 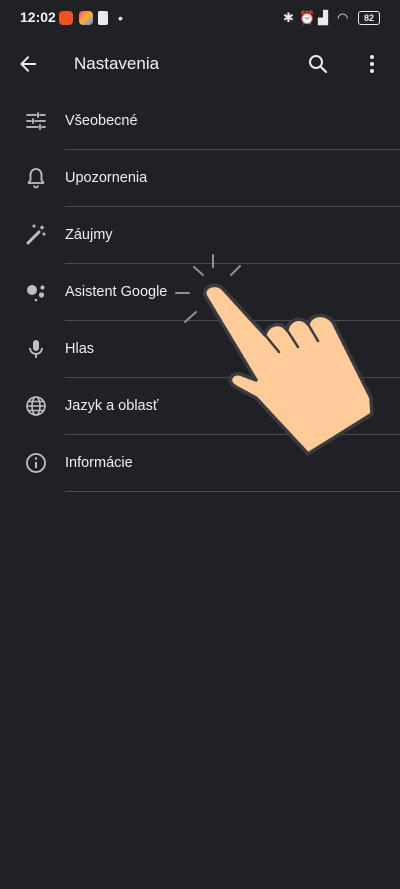 I want to click on settings-item-general: Všeobecné, so click(x=200, y=121).